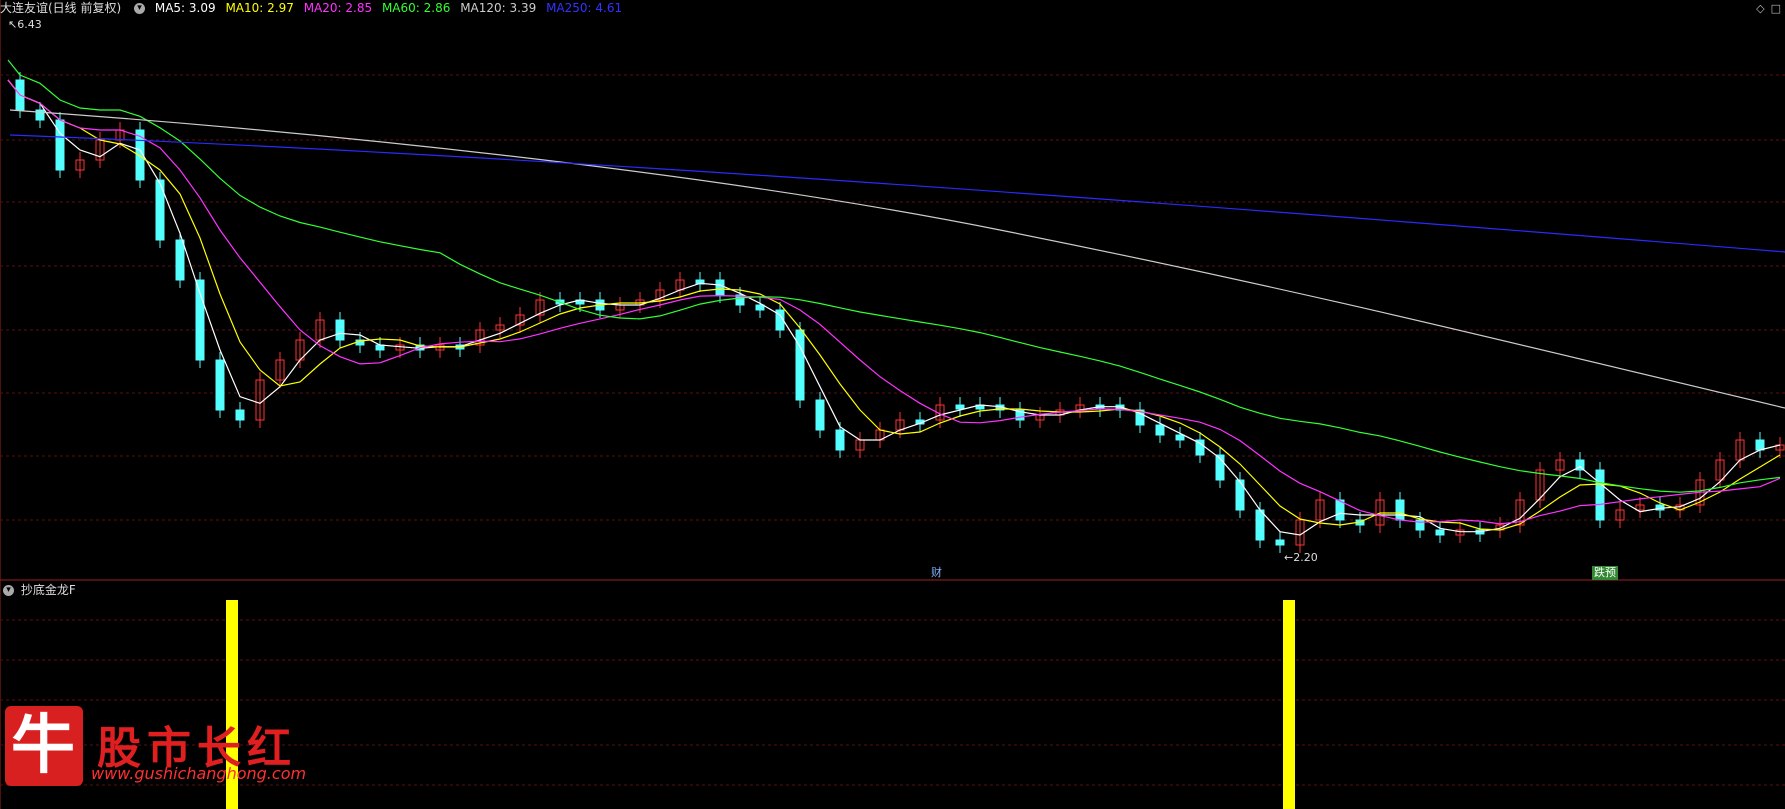 This screenshot has height=809, width=1785. Describe the element at coordinates (1301, 557) in the screenshot. I see `low-price-label: ←2.20` at that location.